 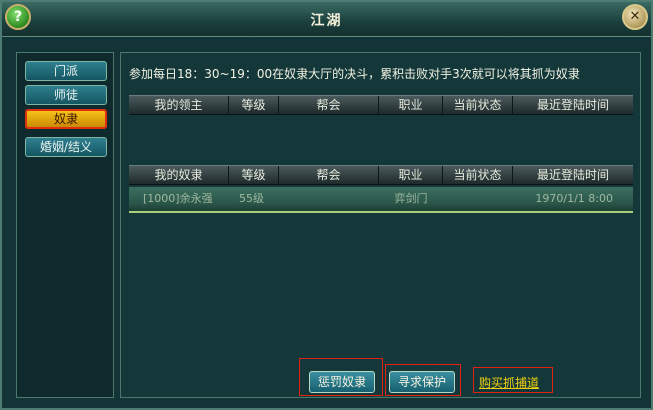 What do you see at coordinates (66, 147) in the screenshot?
I see `sidebar-item-marriage: 婚姻/结义` at bounding box center [66, 147].